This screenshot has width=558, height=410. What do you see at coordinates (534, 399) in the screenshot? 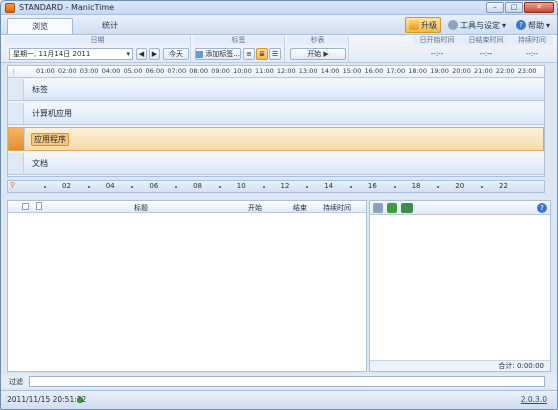
I see `version-link: 2.0.3.0` at bounding box center [534, 399].